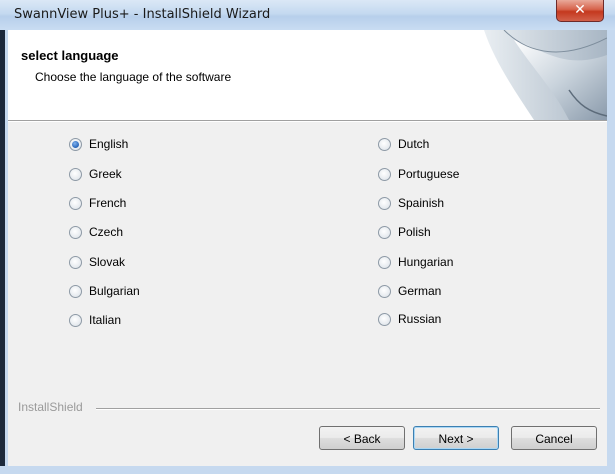 This screenshot has height=474, width=615. What do you see at coordinates (611, 252) in the screenshot?
I see `window-frame-right` at bounding box center [611, 252].